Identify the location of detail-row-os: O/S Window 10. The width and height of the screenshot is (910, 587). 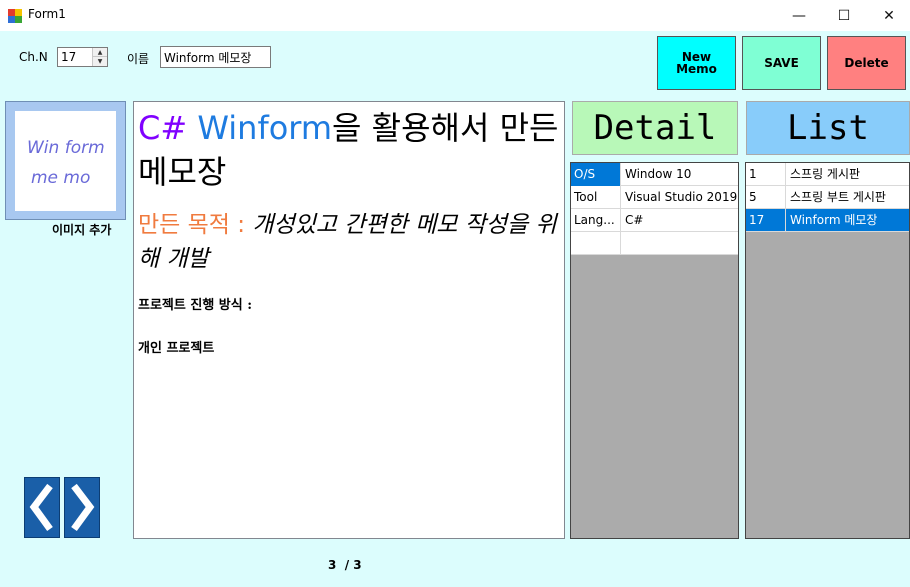
(654, 174).